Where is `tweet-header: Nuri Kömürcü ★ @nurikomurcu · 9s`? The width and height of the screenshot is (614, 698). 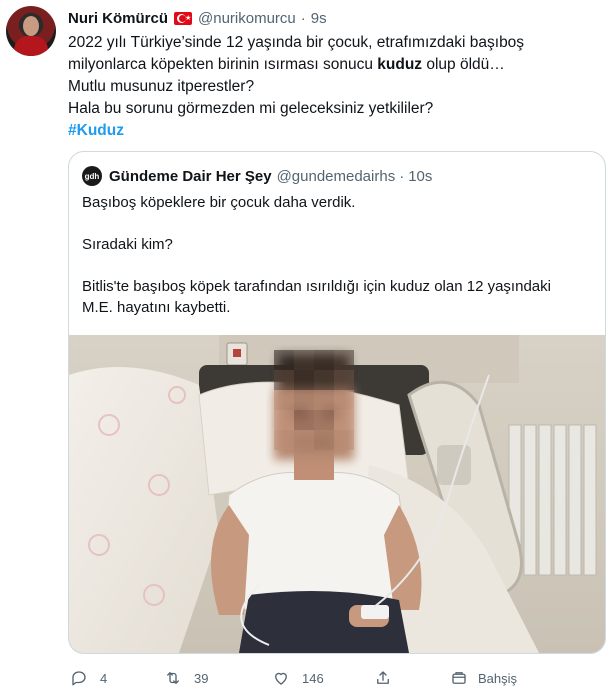 tweet-header: Nuri Kömürcü ★ @nurikomurcu · 9s is located at coordinates (197, 18).